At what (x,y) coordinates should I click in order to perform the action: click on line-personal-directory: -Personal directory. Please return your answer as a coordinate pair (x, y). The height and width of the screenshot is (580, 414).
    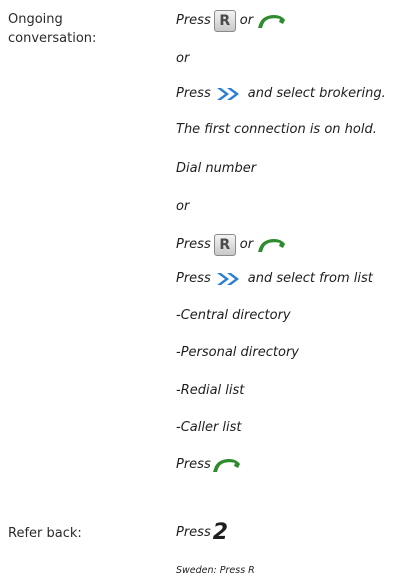
    Looking at the image, I should click on (237, 352).